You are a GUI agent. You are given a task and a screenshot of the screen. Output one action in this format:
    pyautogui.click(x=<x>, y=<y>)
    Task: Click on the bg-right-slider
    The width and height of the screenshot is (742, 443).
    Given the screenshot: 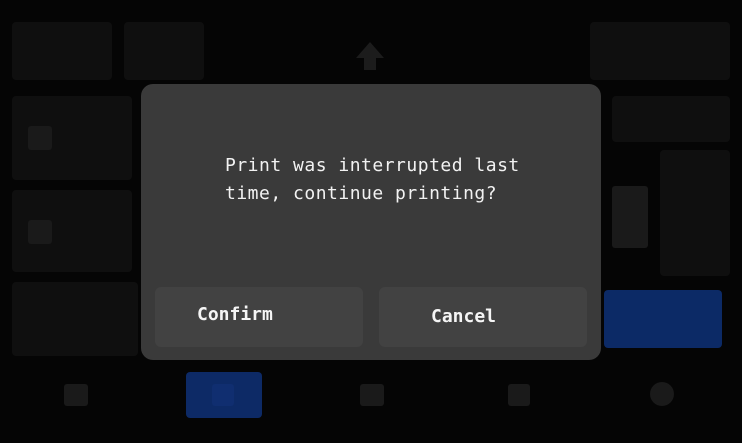 What is the action you would take?
    pyautogui.click(x=630, y=217)
    